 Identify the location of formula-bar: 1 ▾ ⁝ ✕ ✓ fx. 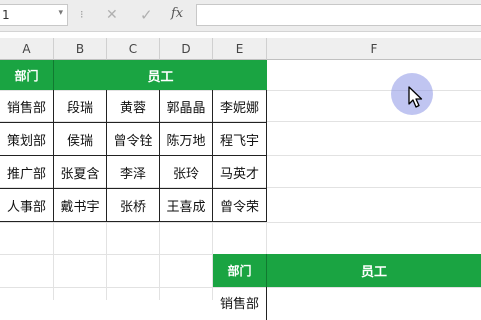
(240, 16).